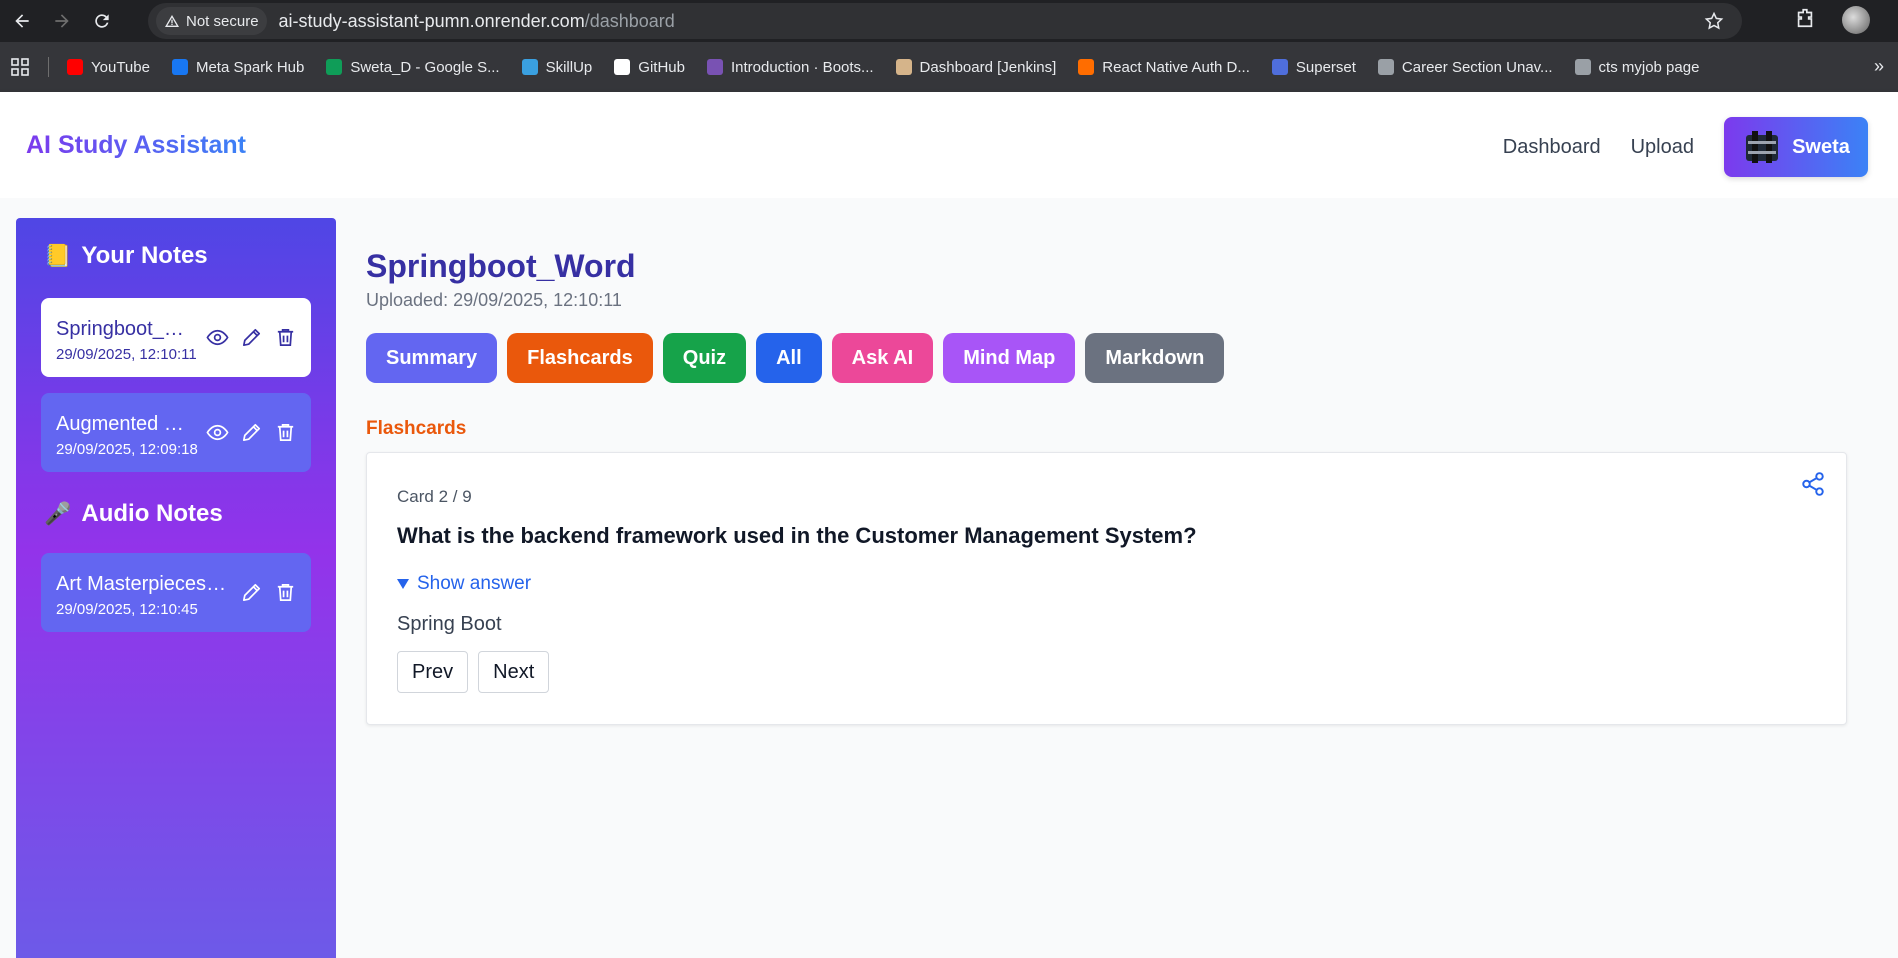 The image size is (1898, 958). Describe the element at coordinates (1813, 484) in the screenshot. I see `share-icon` at that location.